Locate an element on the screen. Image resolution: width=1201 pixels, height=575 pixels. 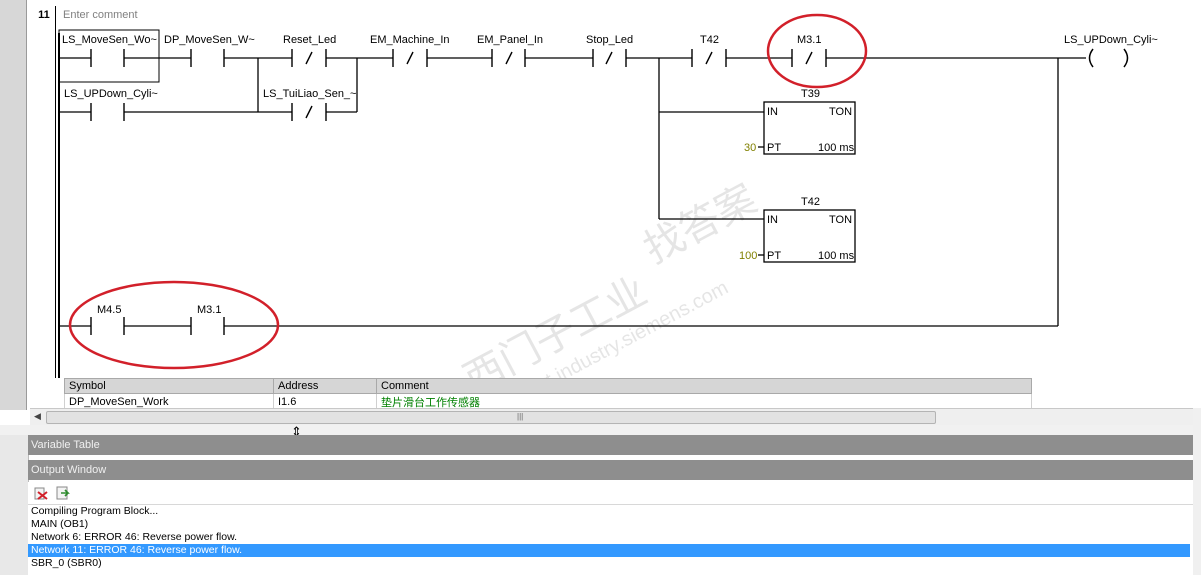
annotation-circle-rung2 is located at coordinates (174, 325).